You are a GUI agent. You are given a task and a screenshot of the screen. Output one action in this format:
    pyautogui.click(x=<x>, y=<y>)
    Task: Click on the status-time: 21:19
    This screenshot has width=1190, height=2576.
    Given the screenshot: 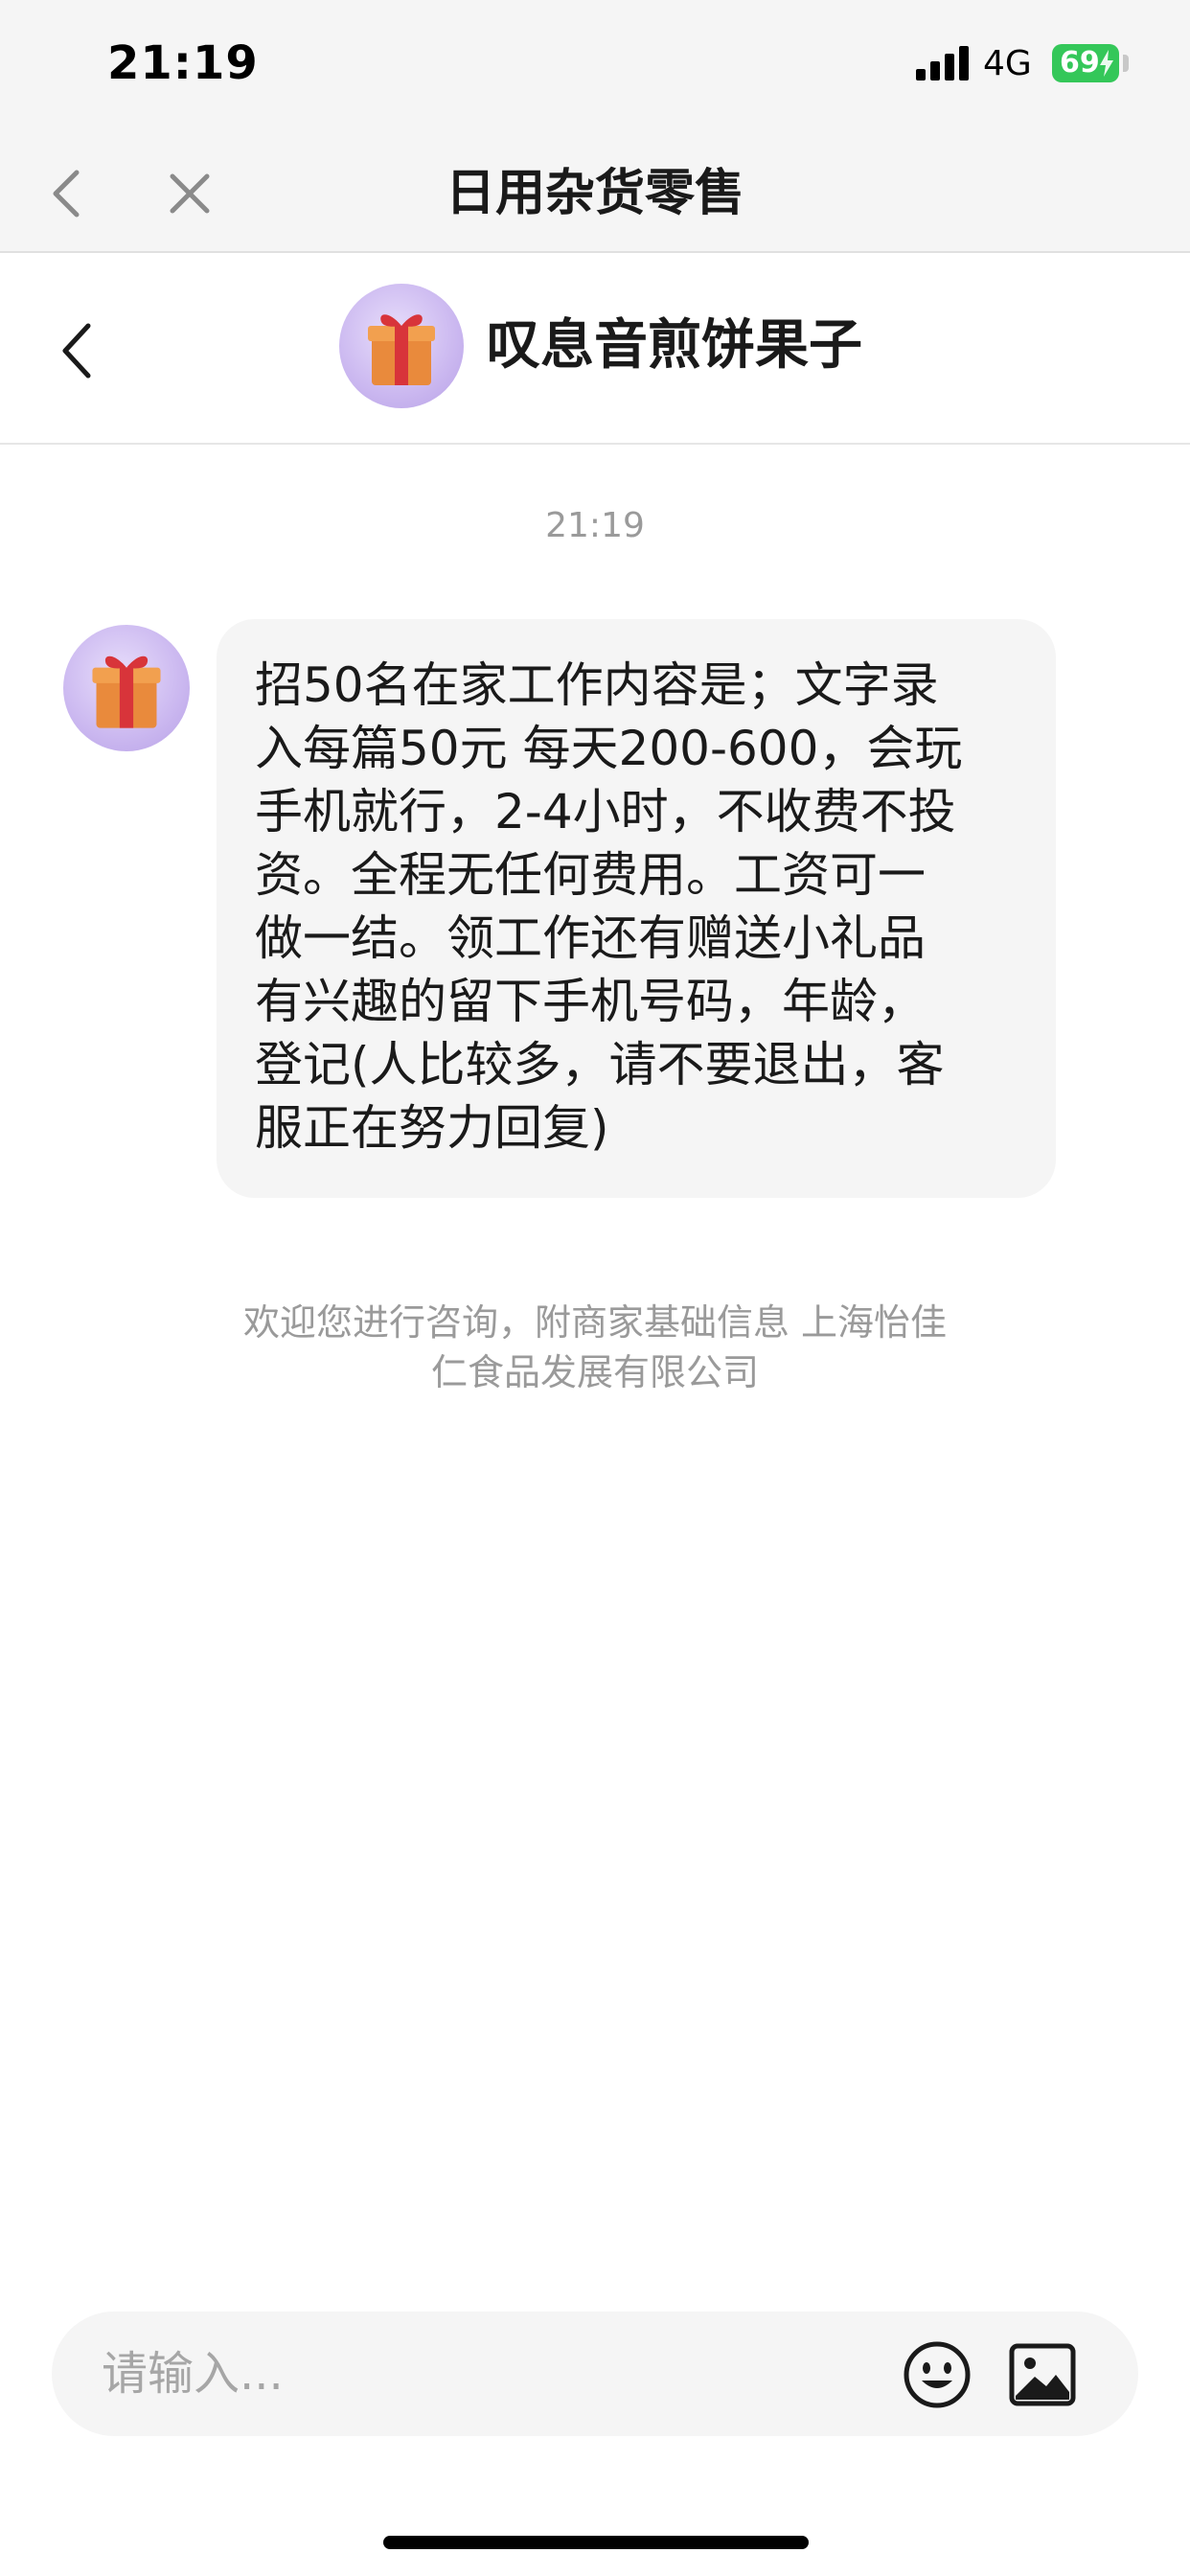 What is the action you would take?
    pyautogui.click(x=183, y=63)
    